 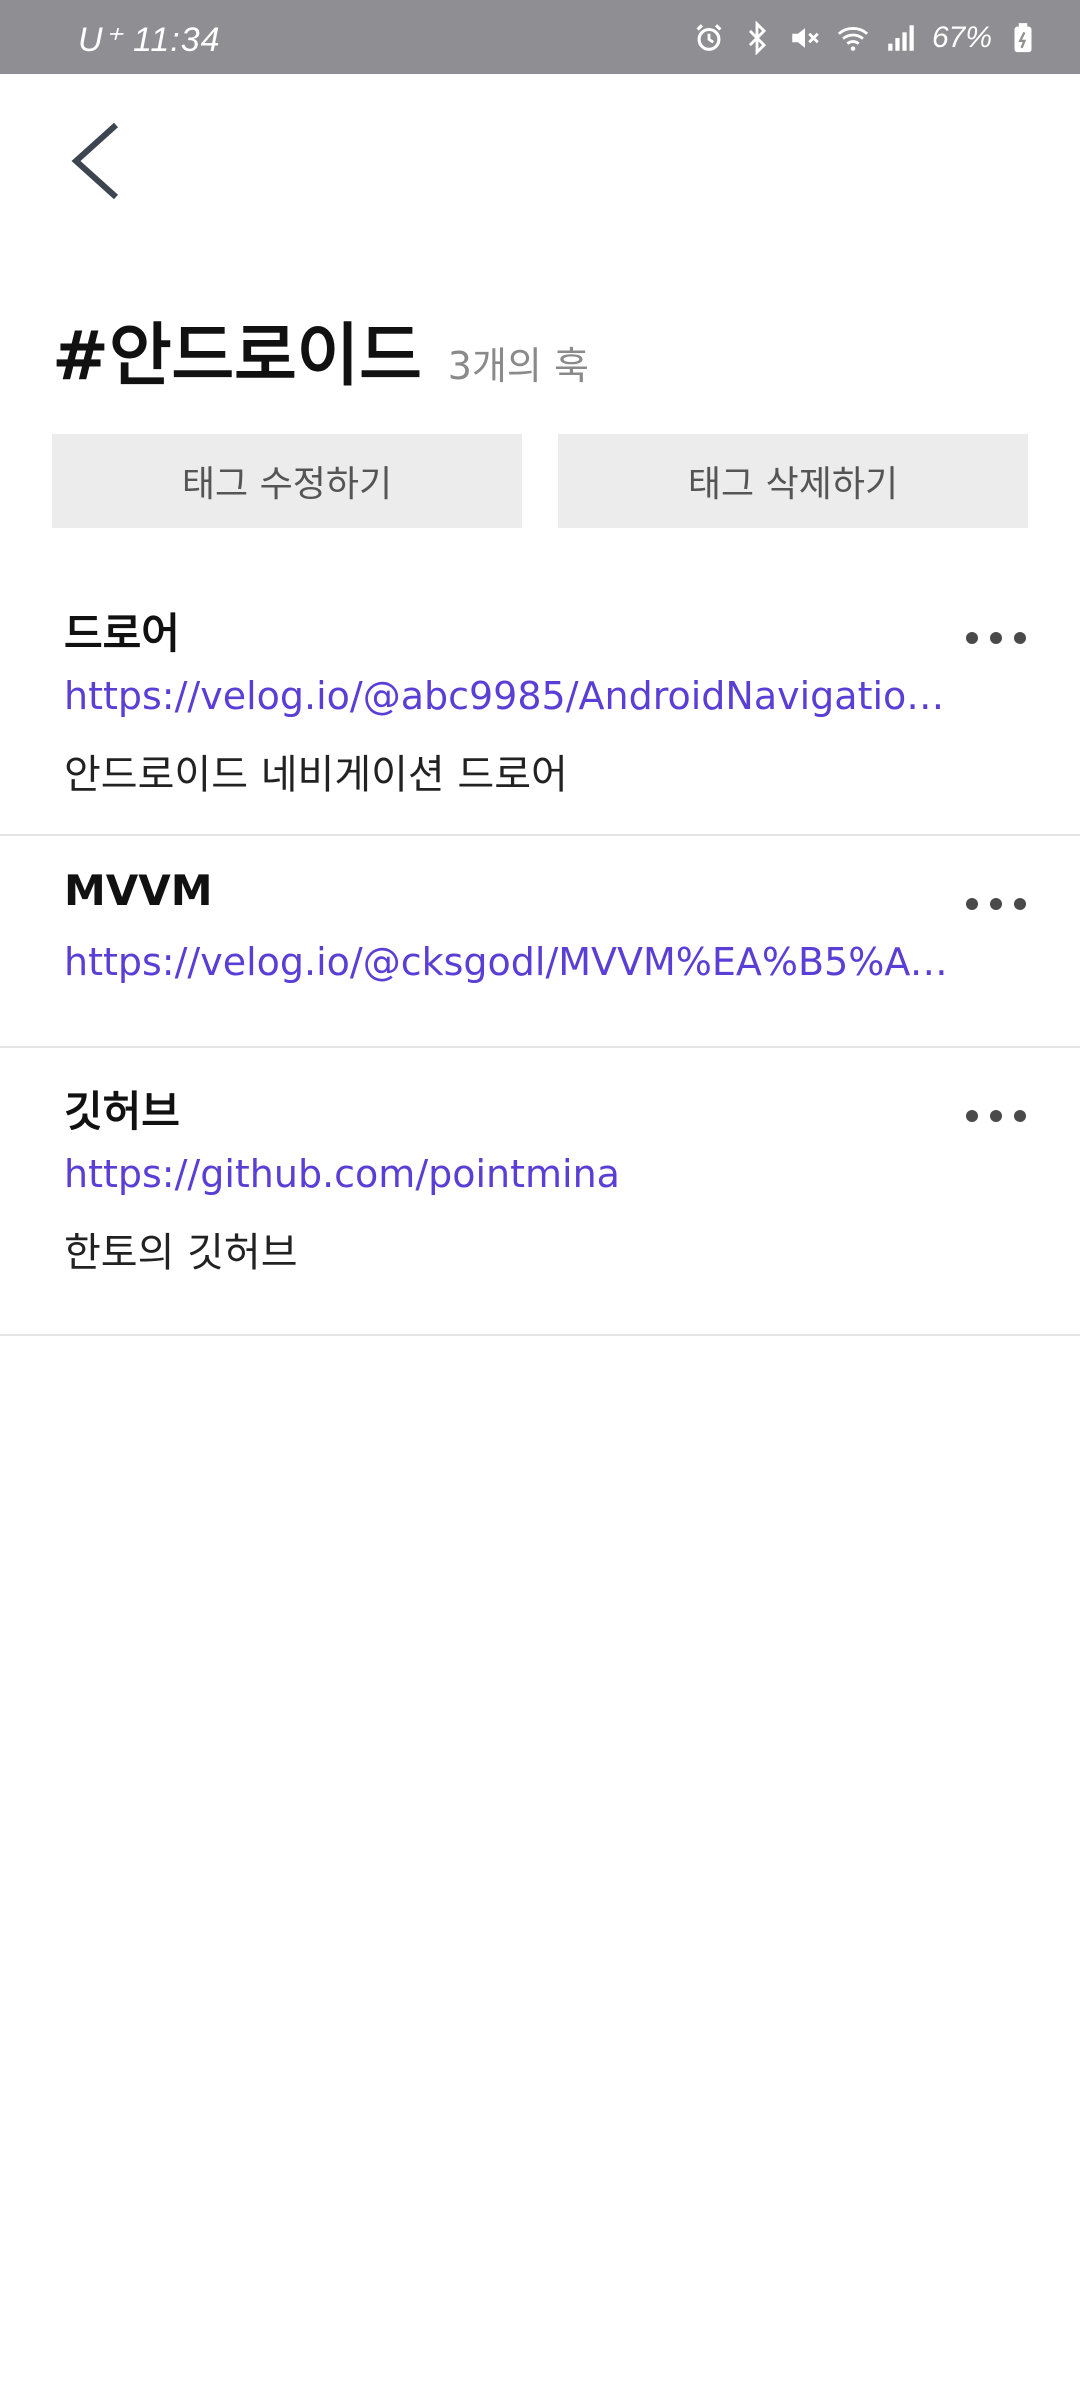 I want to click on status-bar: U⁺ 11:34 67%, so click(x=540, y=37).